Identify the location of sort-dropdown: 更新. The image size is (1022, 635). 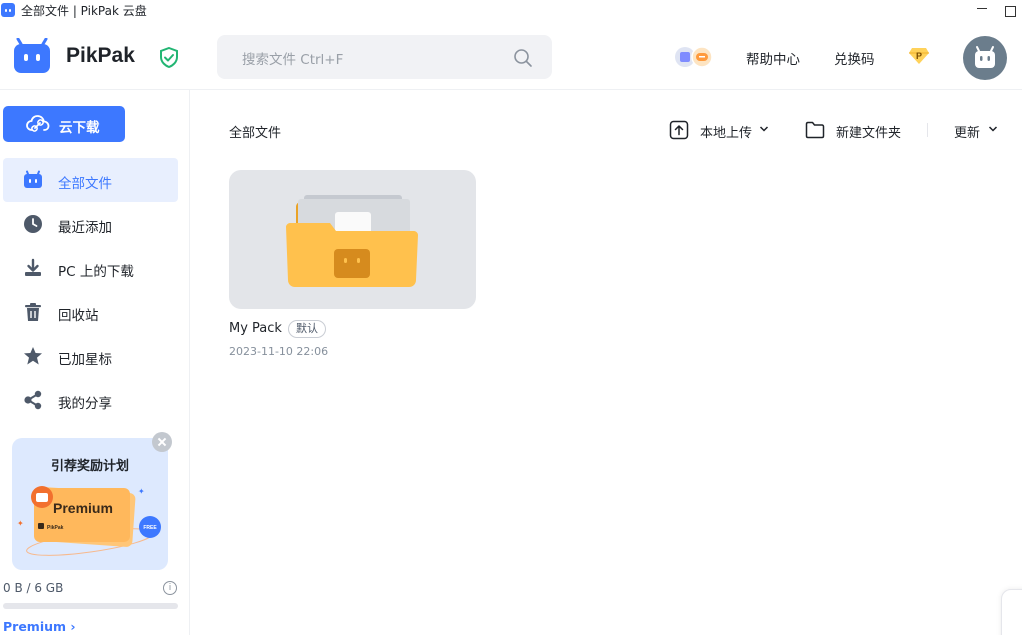
(977, 130).